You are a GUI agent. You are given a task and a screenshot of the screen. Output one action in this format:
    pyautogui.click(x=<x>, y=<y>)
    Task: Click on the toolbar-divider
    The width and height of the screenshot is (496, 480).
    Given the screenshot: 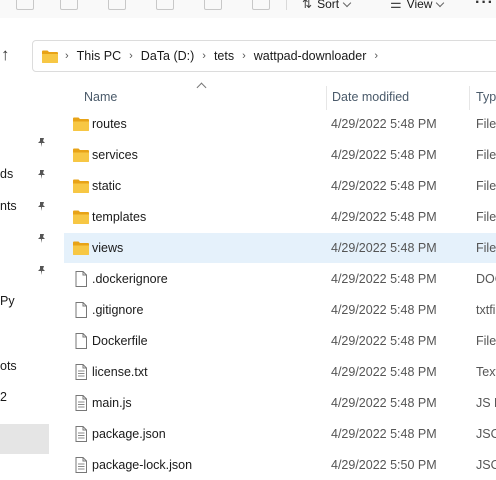 What is the action you would take?
    pyautogui.click(x=286, y=5)
    